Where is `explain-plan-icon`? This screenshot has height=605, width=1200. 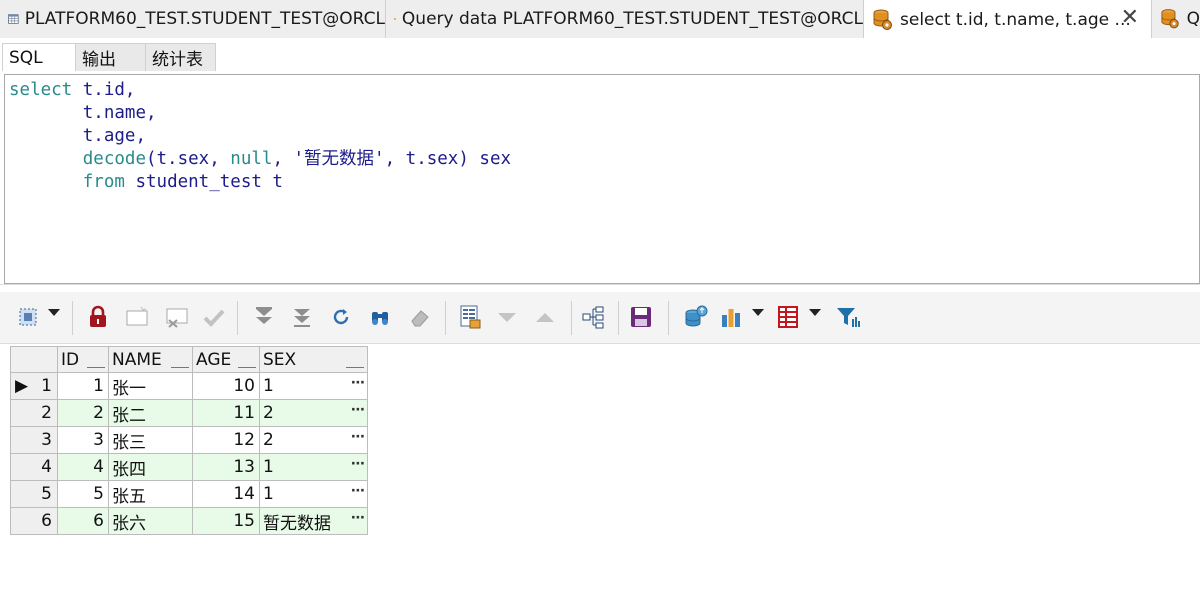
explain-plan-icon is located at coordinates (593, 317).